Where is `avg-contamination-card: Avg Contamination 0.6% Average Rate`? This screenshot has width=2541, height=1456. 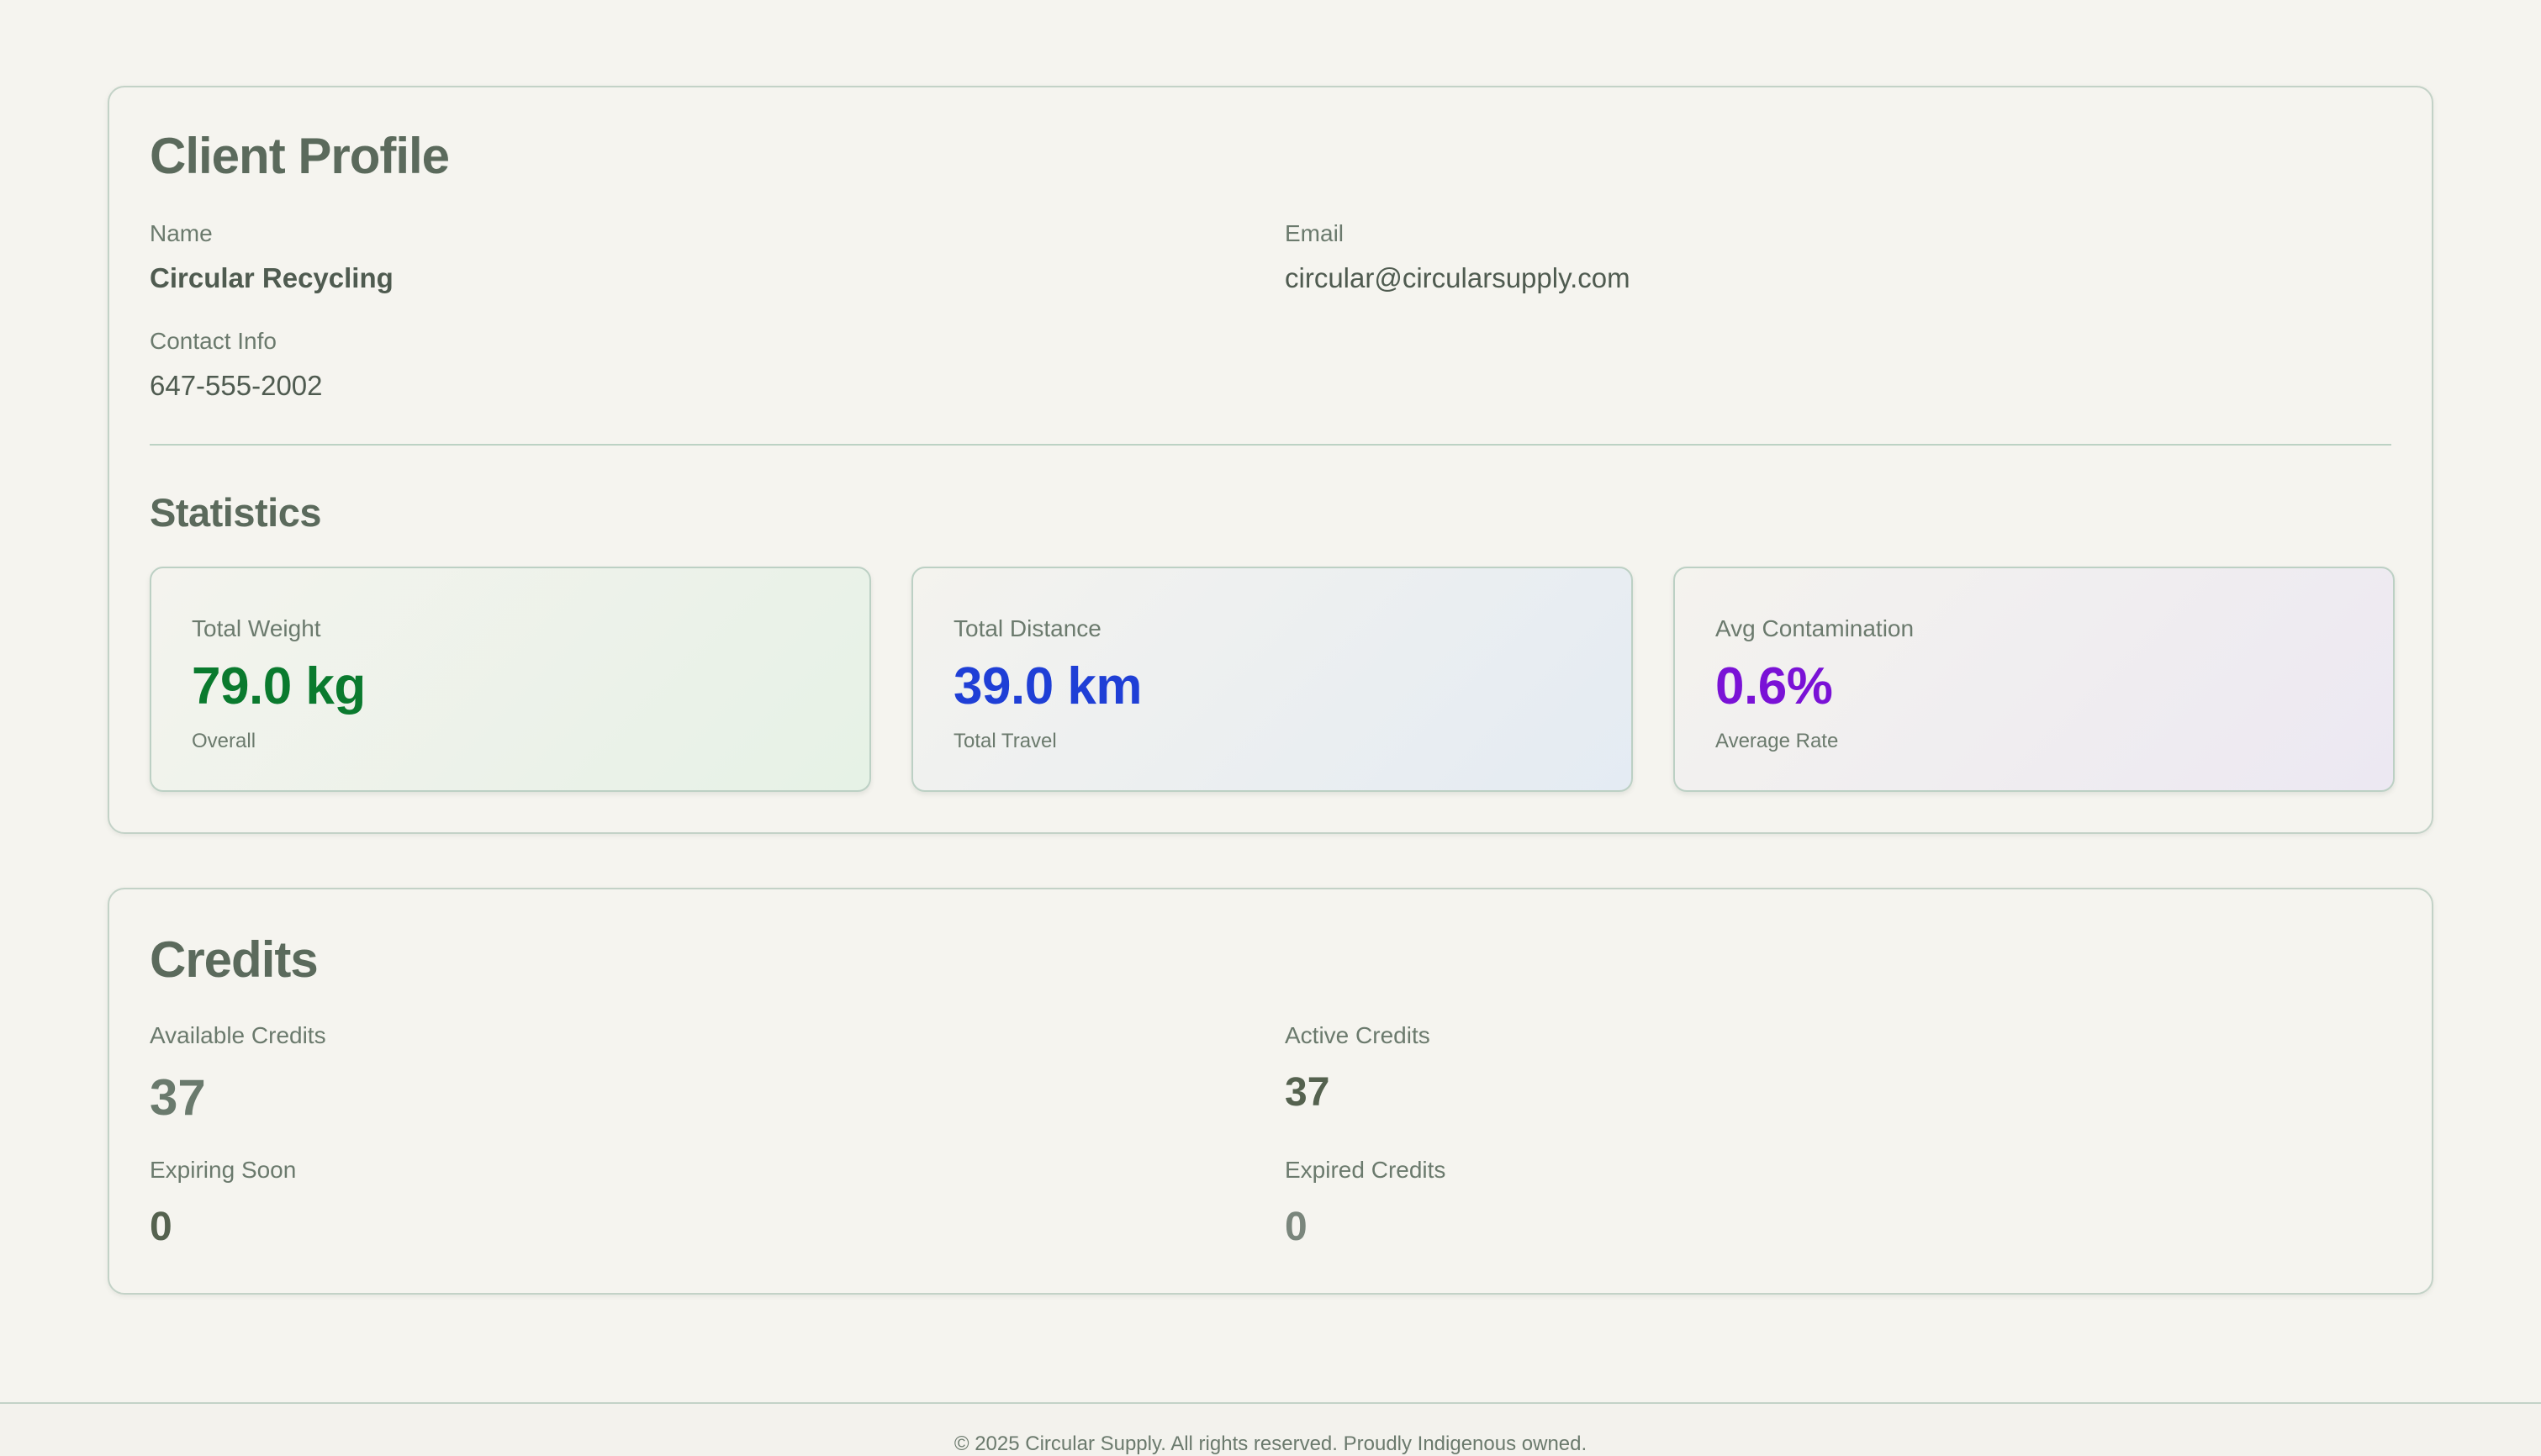 avg-contamination-card: Avg Contamination 0.6% Average Rate is located at coordinates (2034, 679).